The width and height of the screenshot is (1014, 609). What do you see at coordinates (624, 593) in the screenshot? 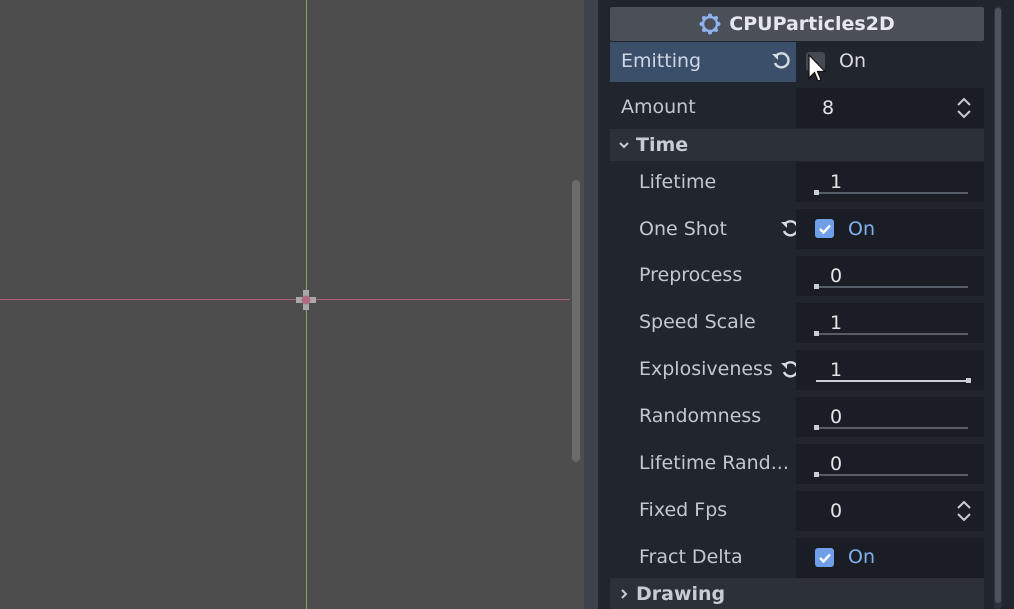
I see `chevron-right-icon` at bounding box center [624, 593].